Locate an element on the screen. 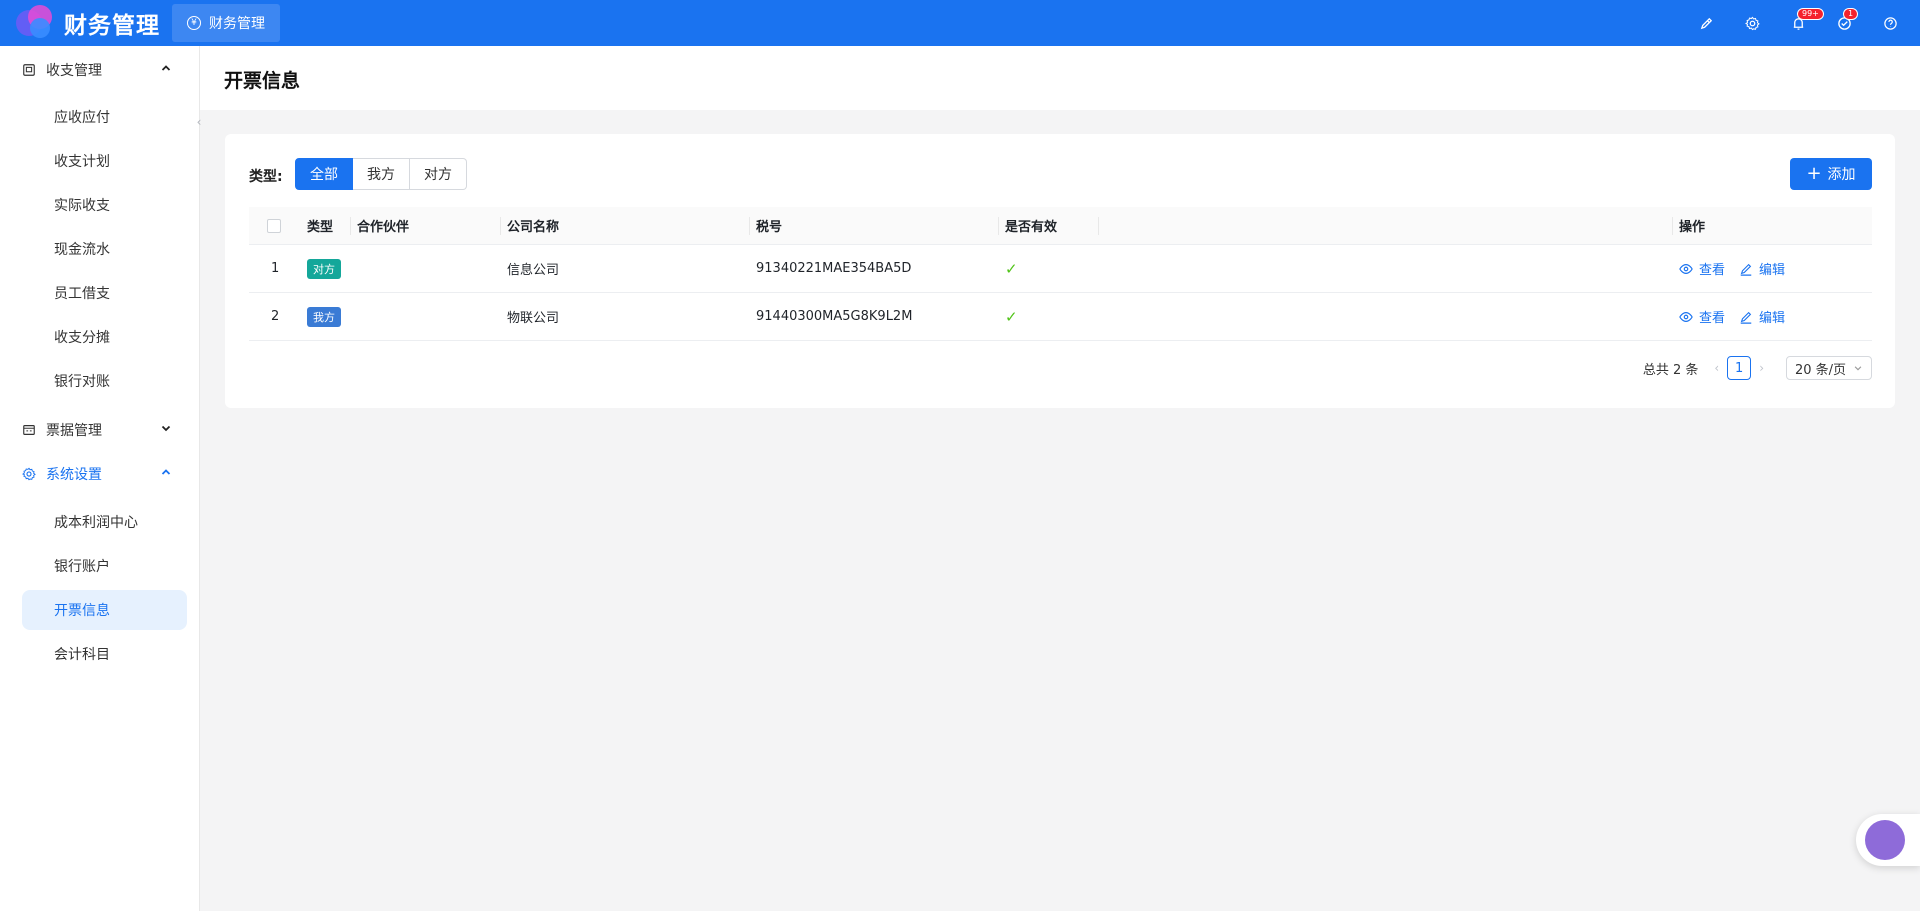 This screenshot has width=1920, height=911. yen-icon: ¥ is located at coordinates (194, 23).